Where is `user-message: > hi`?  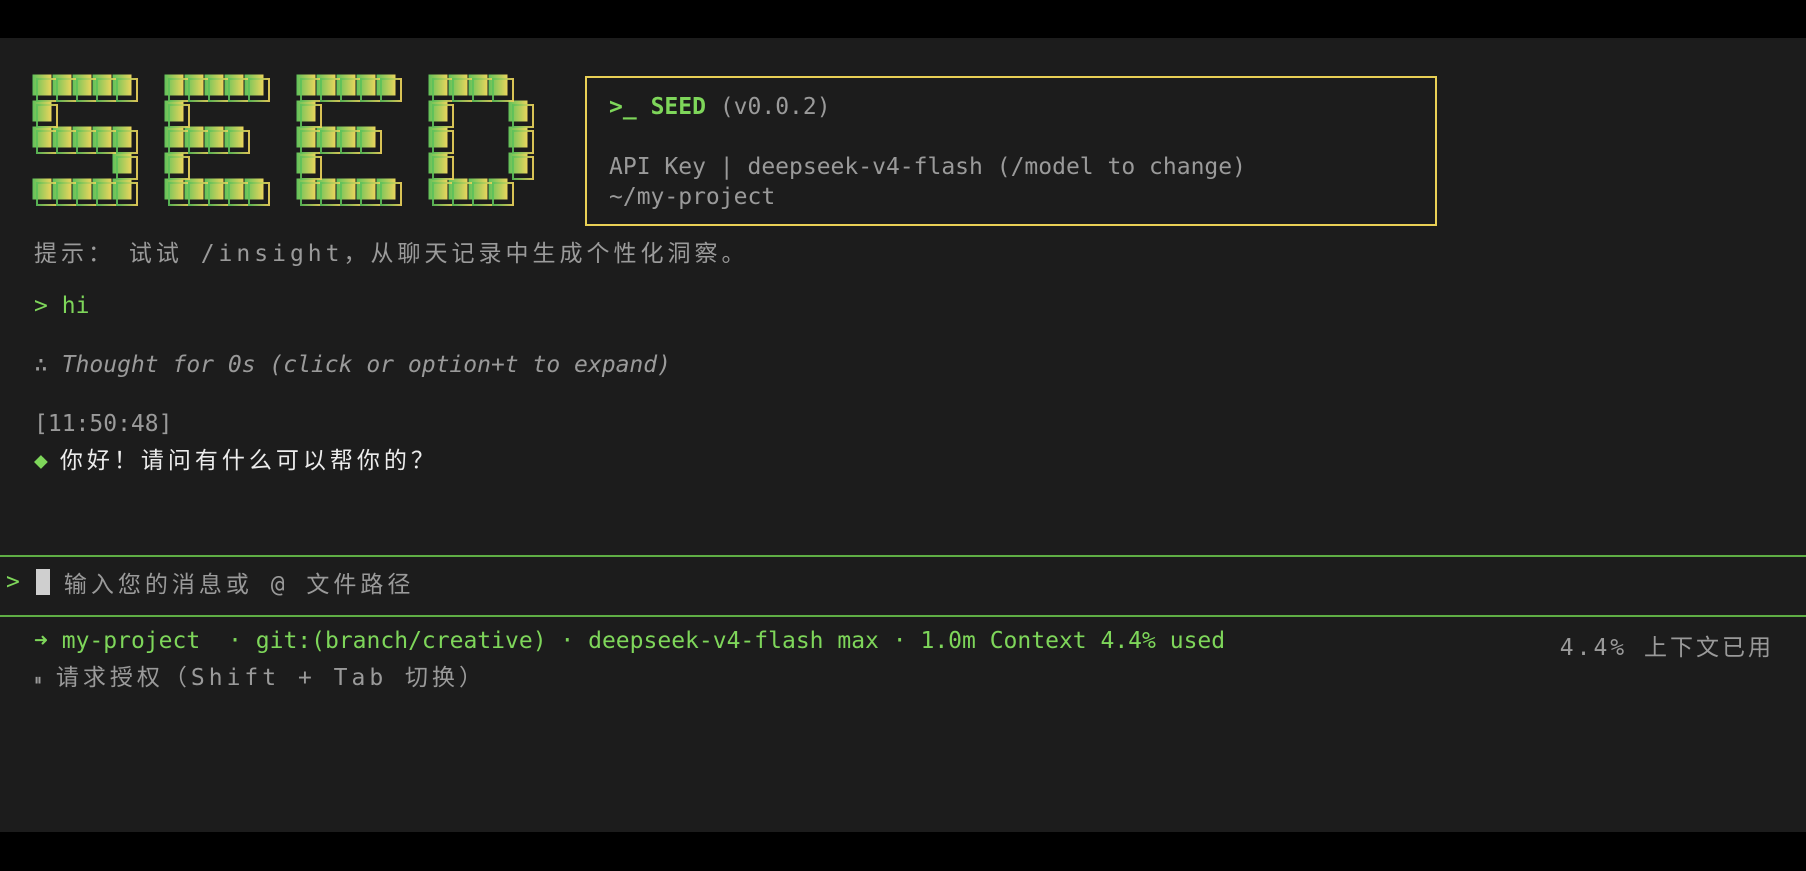 user-message: > hi is located at coordinates (61, 306).